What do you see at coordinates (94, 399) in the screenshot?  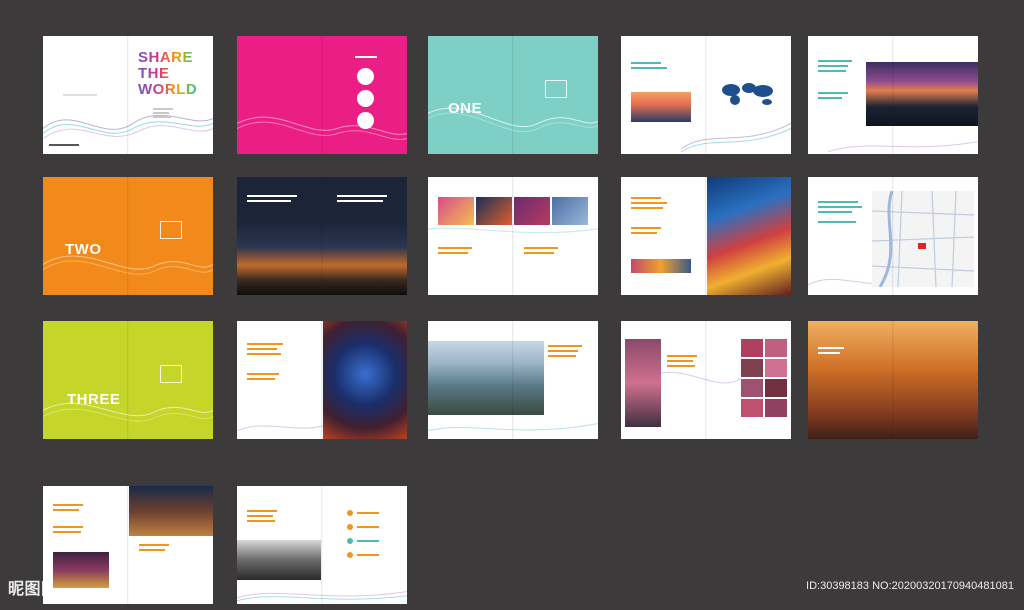 I see `section-title-three: THREE` at bounding box center [94, 399].